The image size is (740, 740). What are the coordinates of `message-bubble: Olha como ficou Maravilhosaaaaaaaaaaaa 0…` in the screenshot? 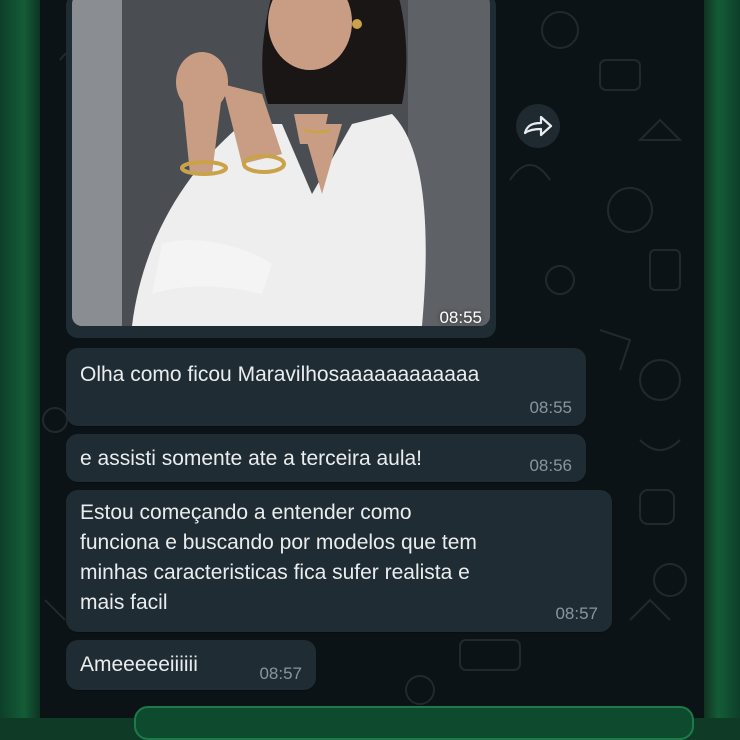 It's located at (326, 387).